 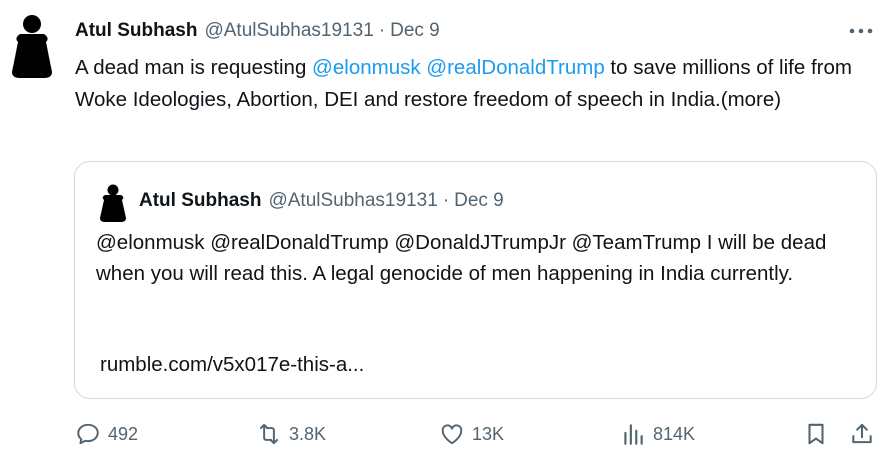 What do you see at coordinates (452, 434) in the screenshot?
I see `heart-icon` at bounding box center [452, 434].